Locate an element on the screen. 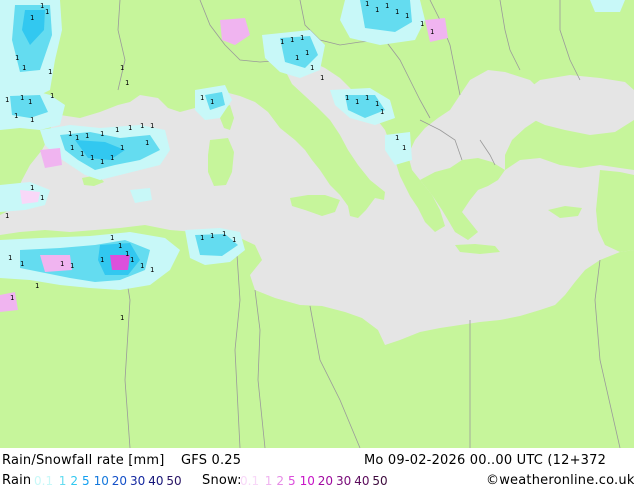 The height and width of the screenshot is (490, 634). snow-legend-value-8: 50 is located at coordinates (380, 481).